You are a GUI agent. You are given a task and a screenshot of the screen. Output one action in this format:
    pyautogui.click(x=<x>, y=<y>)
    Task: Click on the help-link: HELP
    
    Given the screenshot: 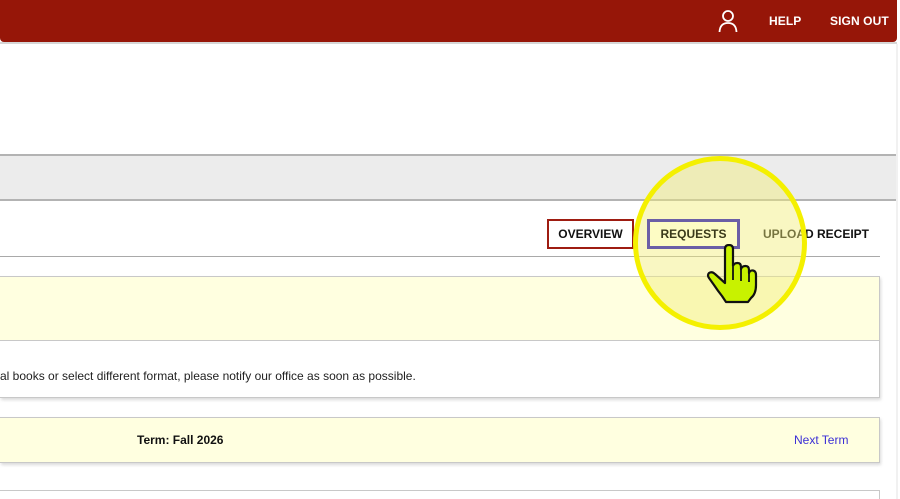 What is the action you would take?
    pyautogui.click(x=785, y=21)
    